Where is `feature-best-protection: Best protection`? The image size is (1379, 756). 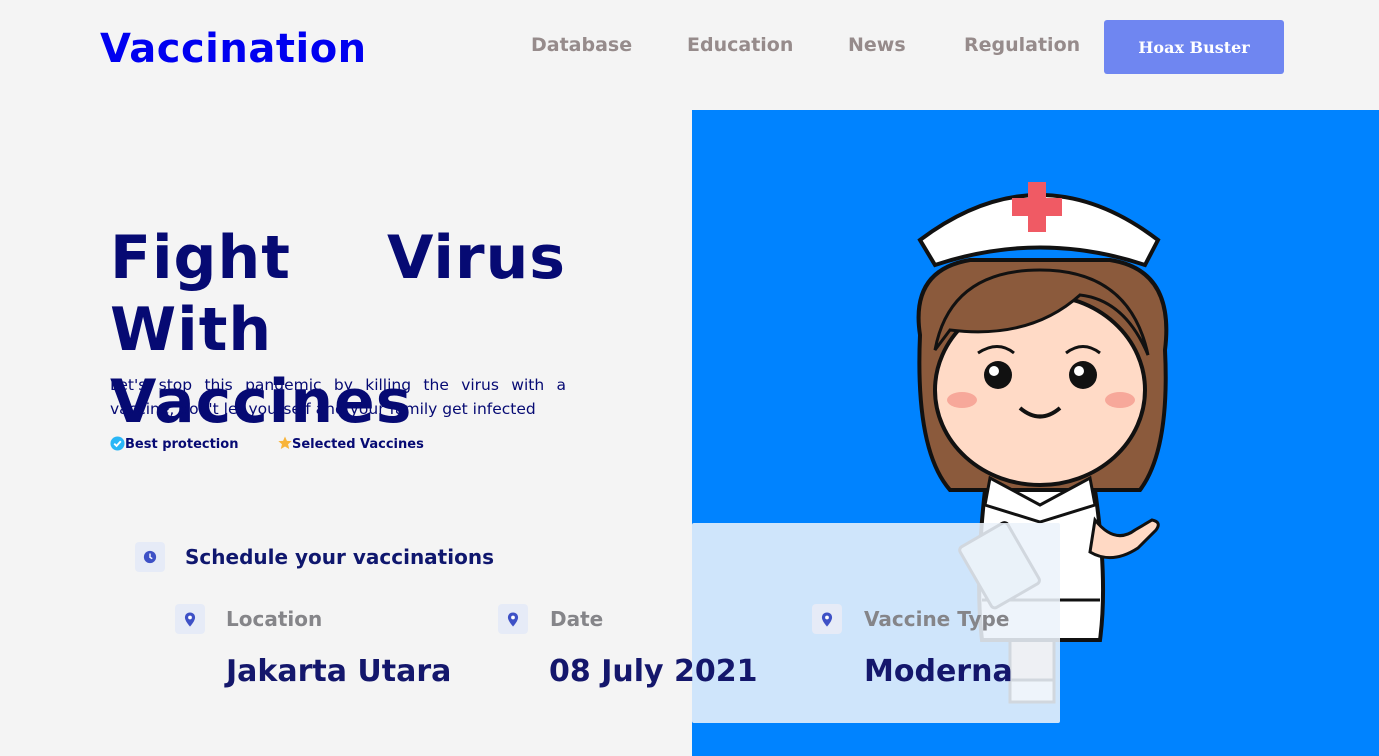 feature-best-protection: Best protection is located at coordinates (174, 444).